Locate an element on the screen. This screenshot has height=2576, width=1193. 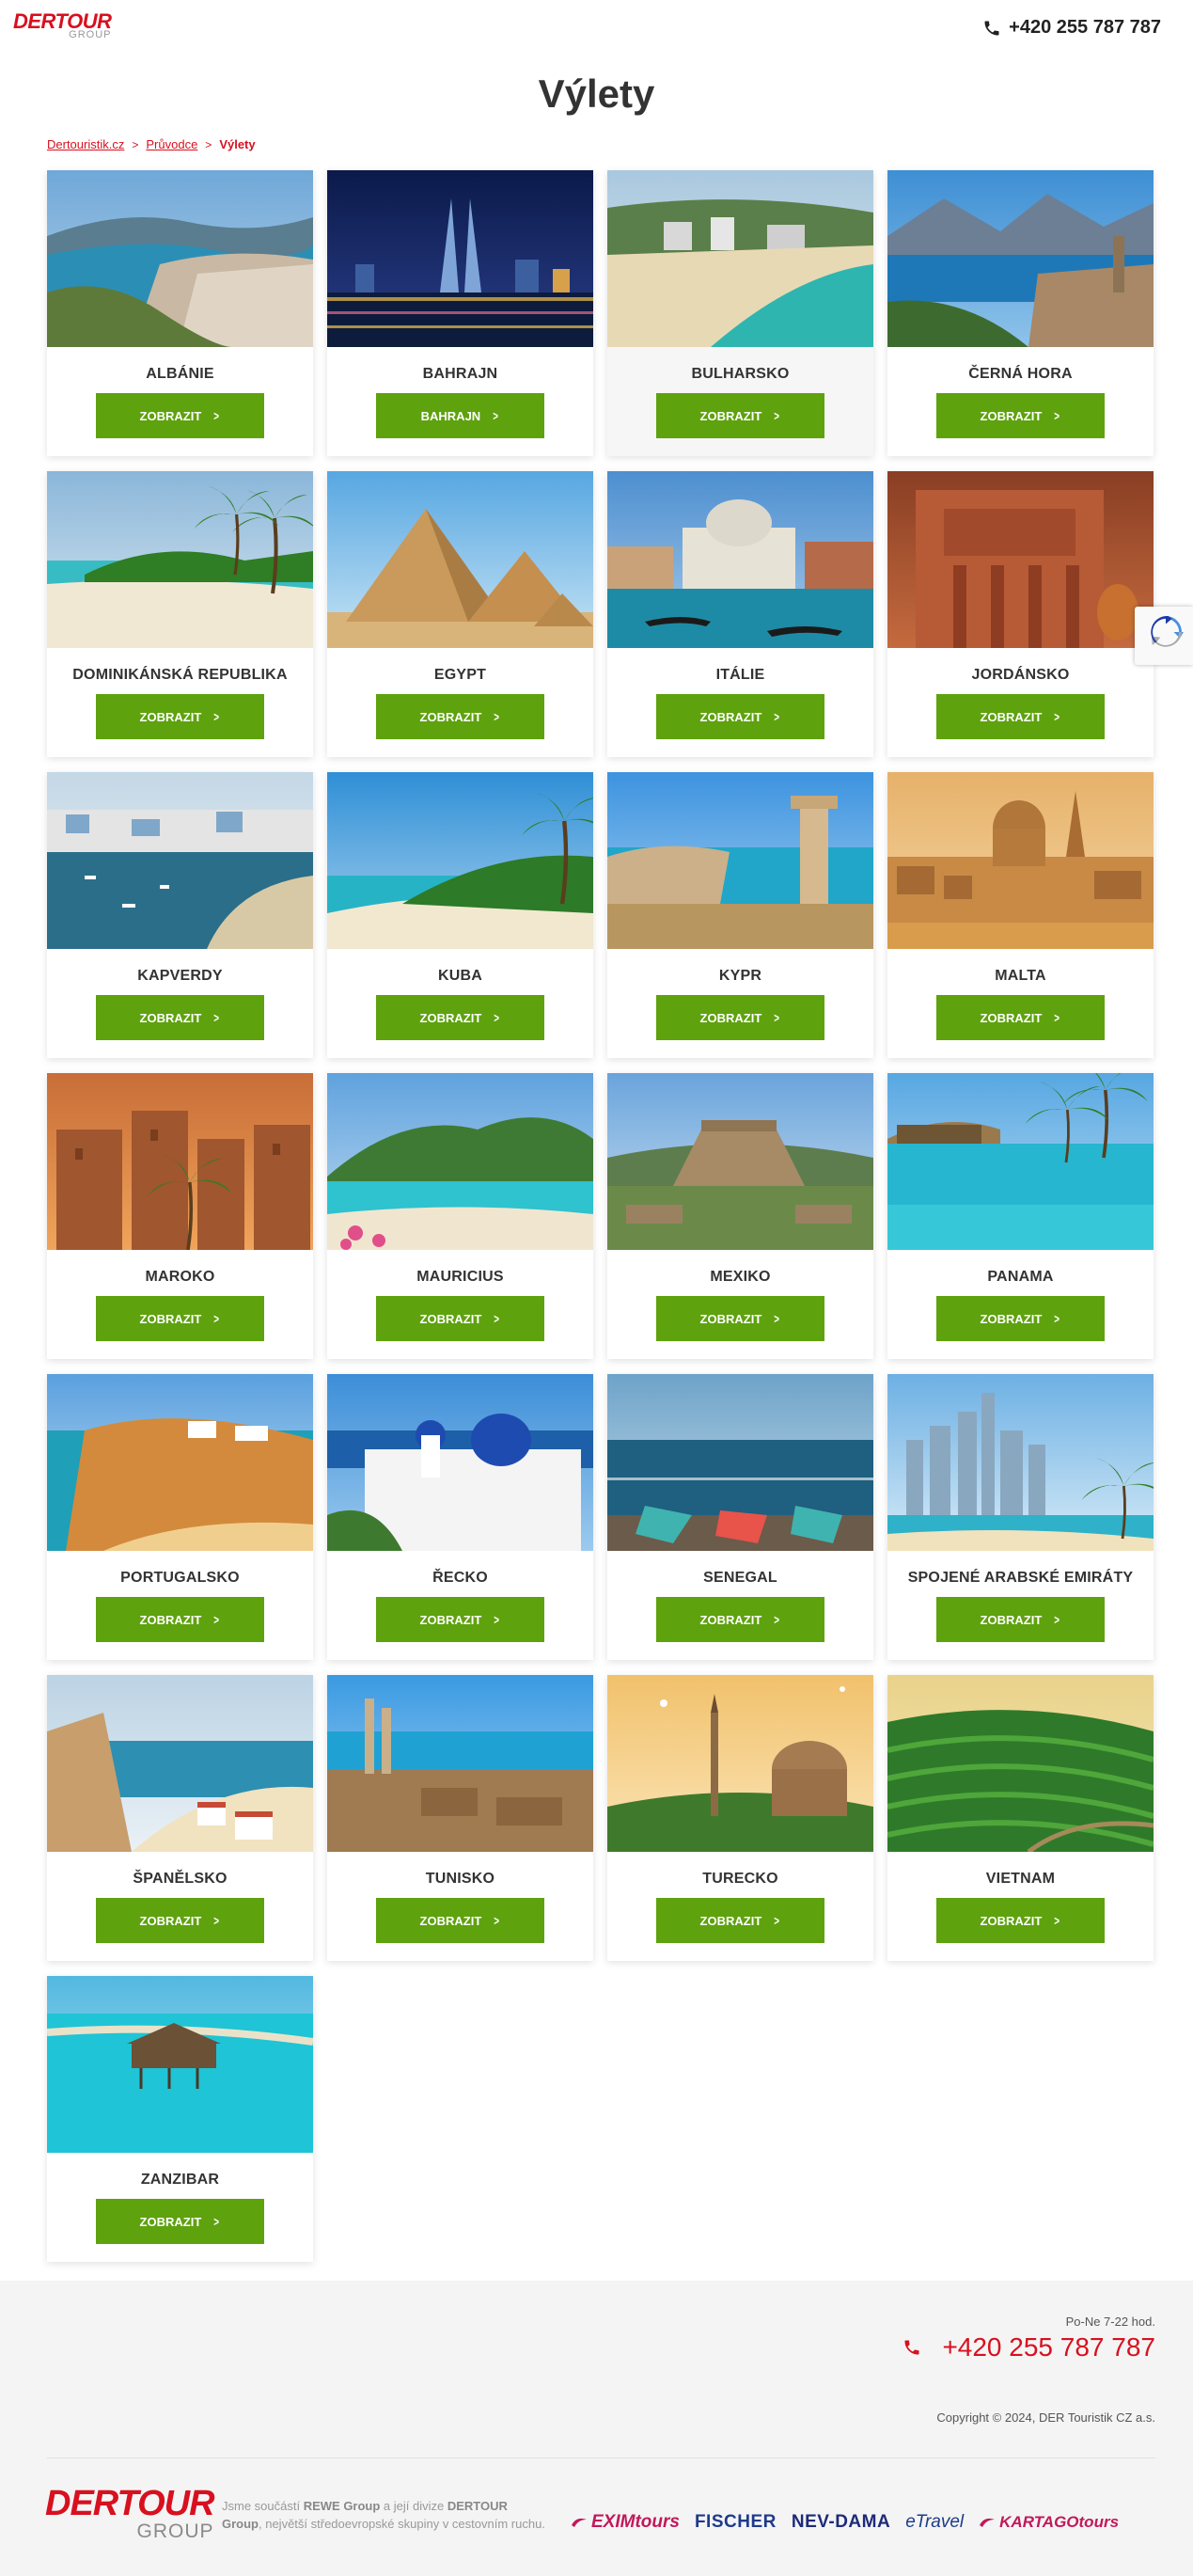
destination-card: ŘECKO ZOBRAZIT > is located at coordinates (460, 1517).